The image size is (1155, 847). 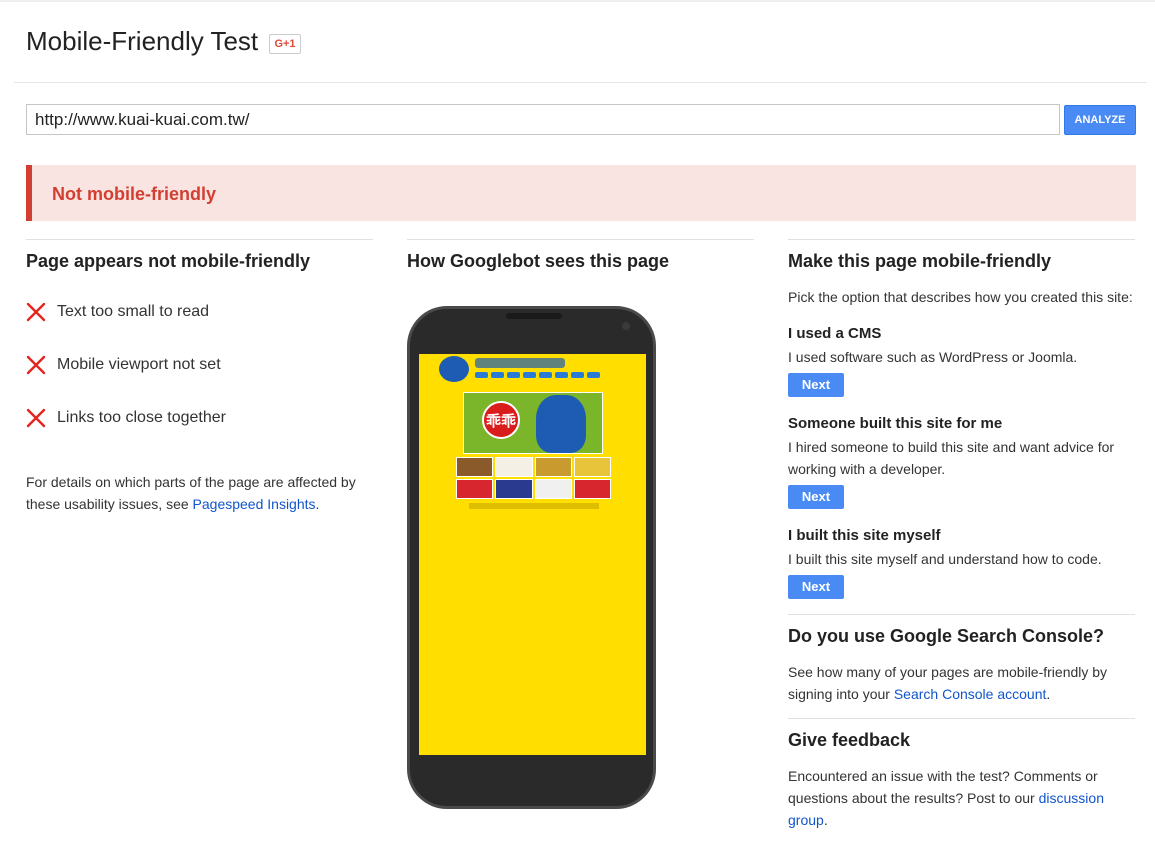 What do you see at coordinates (501, 420) in the screenshot?
I see `site-hero-logo: 乖乖` at bounding box center [501, 420].